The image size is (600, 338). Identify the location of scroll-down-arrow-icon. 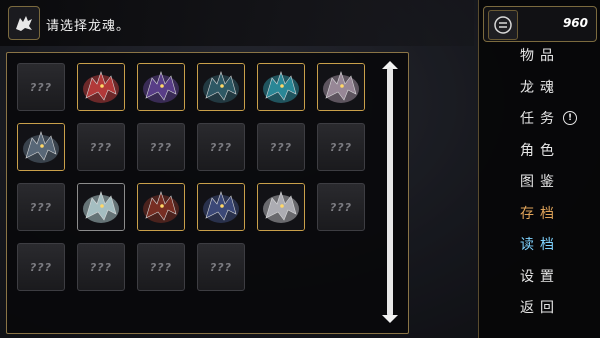
(390, 319).